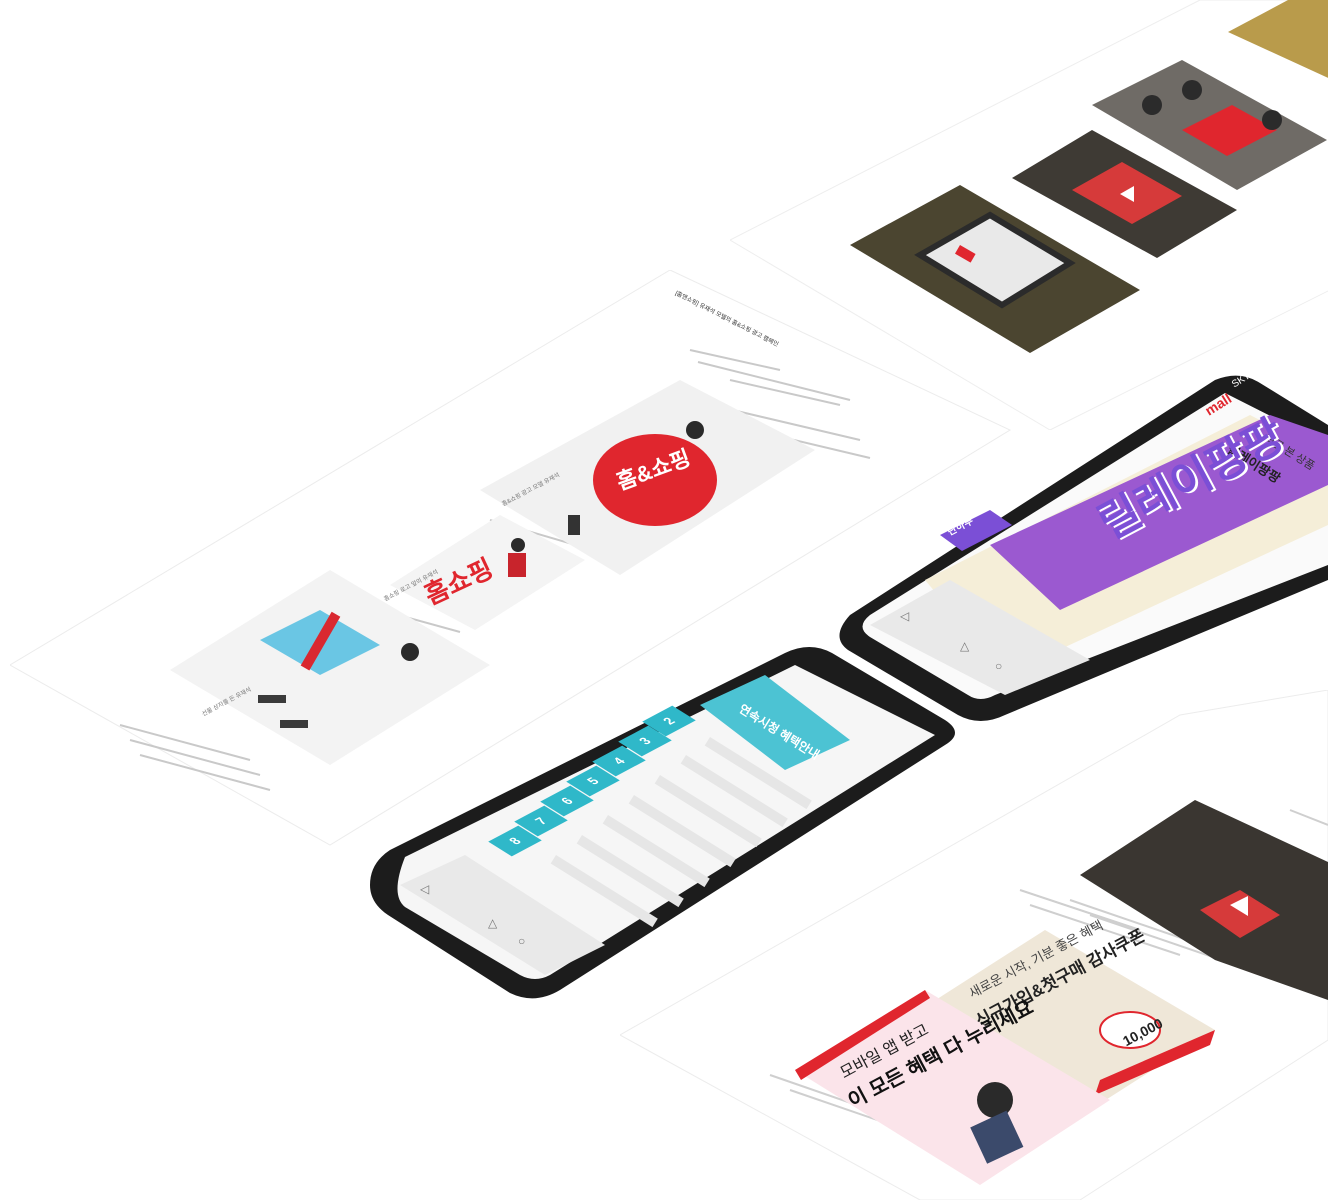 The height and width of the screenshot is (1200, 1328). Describe the element at coordinates (952, 1087) in the screenshot. I see `mobile-banner` at that location.